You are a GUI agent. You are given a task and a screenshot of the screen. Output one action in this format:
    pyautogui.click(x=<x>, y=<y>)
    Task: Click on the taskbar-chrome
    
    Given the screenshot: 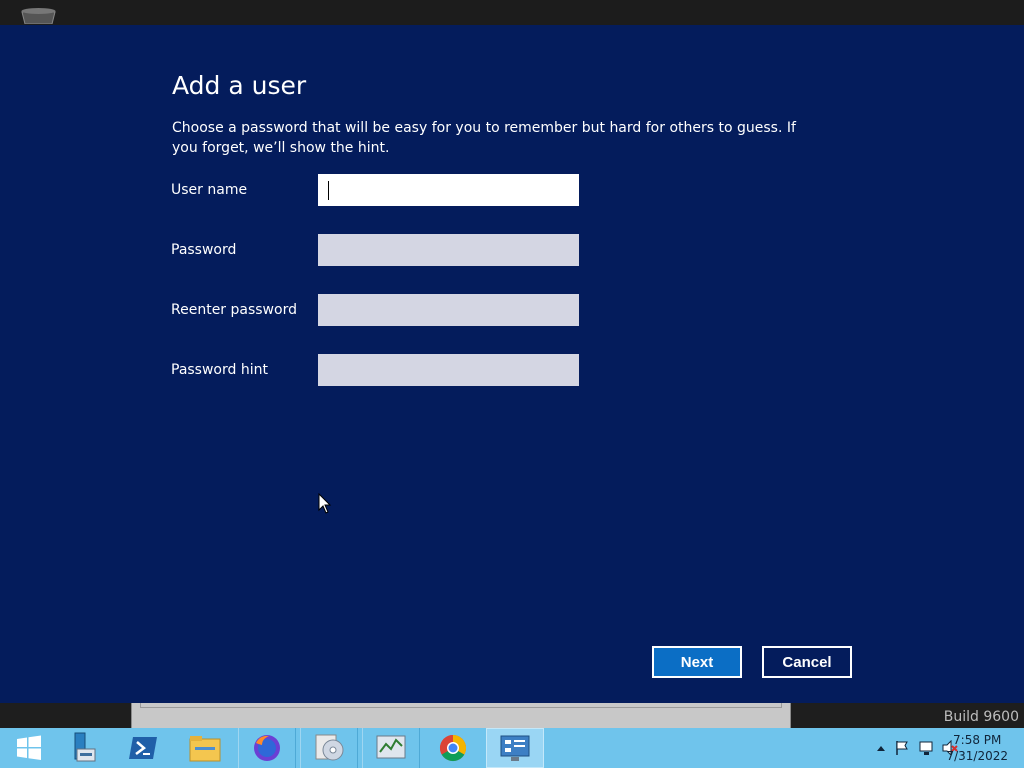 What is the action you would take?
    pyautogui.click(x=453, y=748)
    